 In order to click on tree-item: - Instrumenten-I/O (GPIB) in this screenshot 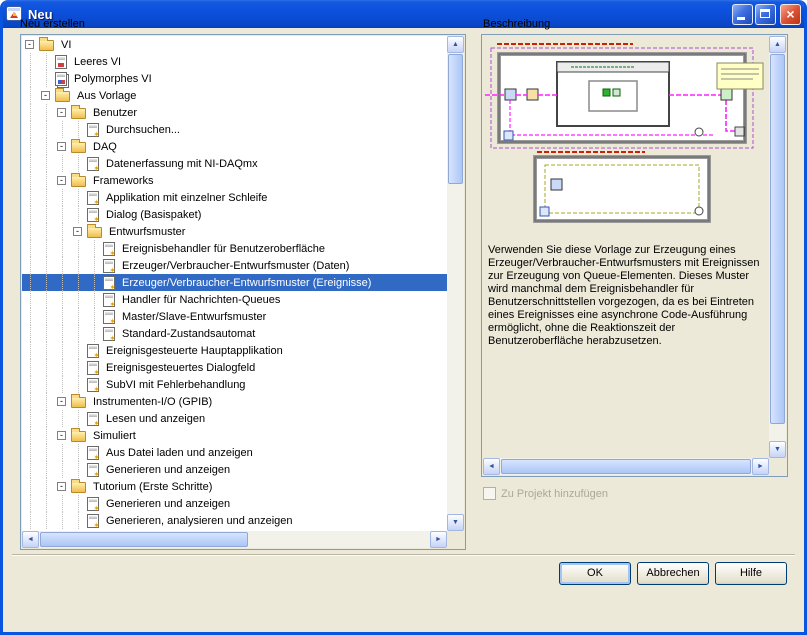, I will do `click(234, 401)`.